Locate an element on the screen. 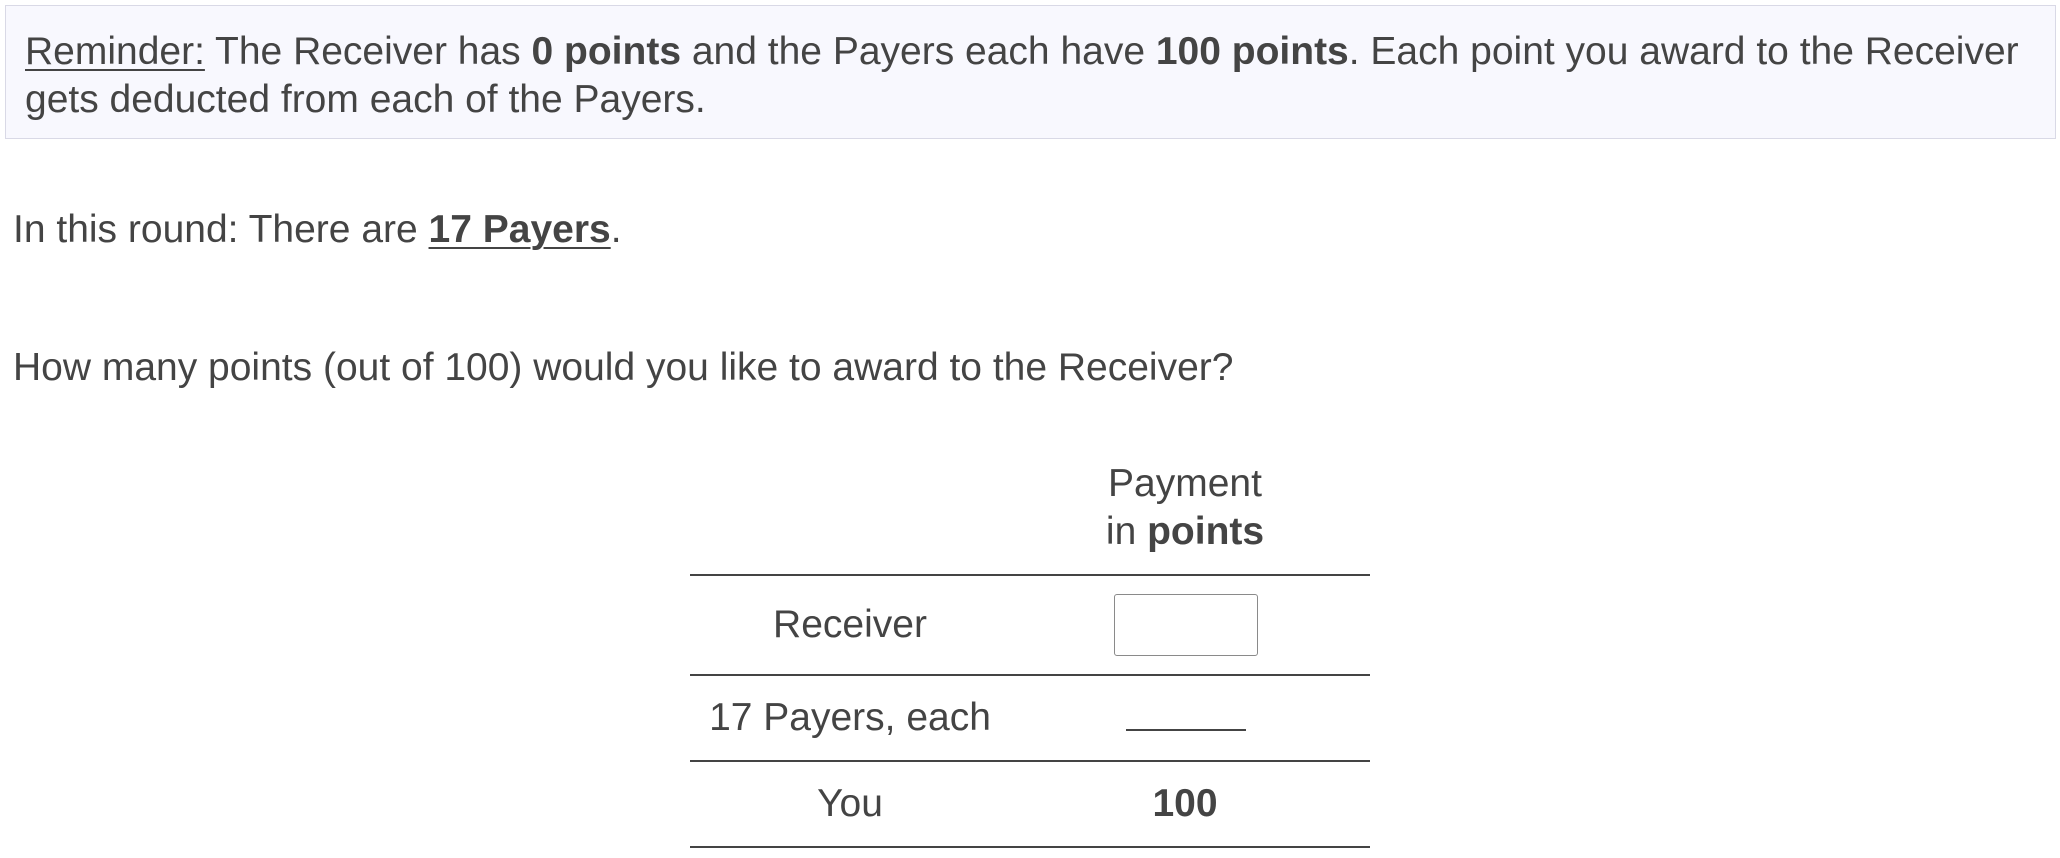 Image resolution: width=2060 pixels, height=858 pixels. payment-header-line2-prefix: in is located at coordinates (1126, 531).